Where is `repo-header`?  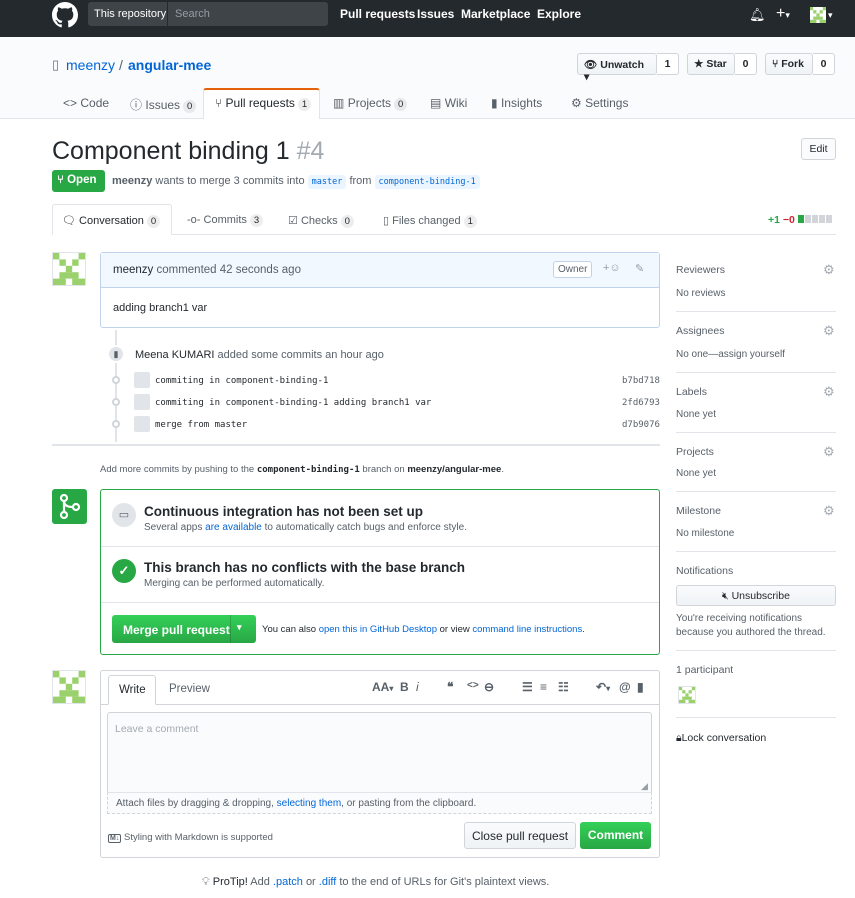
repo-header is located at coordinates (427, 78).